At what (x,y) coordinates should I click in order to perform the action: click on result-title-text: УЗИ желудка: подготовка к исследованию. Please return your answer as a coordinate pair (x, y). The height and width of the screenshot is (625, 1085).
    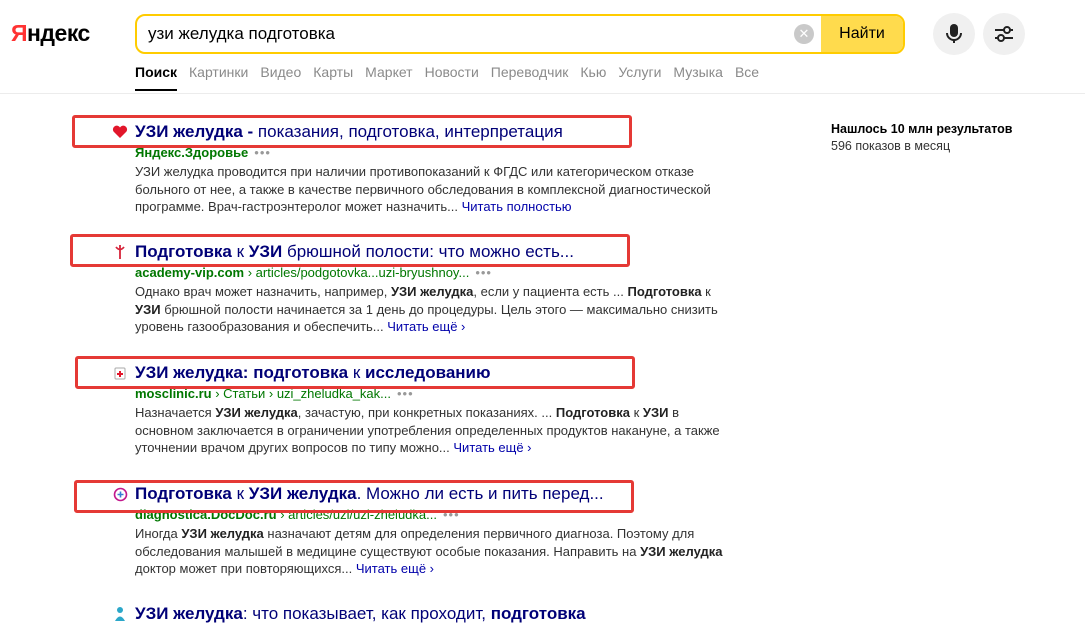
    Looking at the image, I should click on (313, 372).